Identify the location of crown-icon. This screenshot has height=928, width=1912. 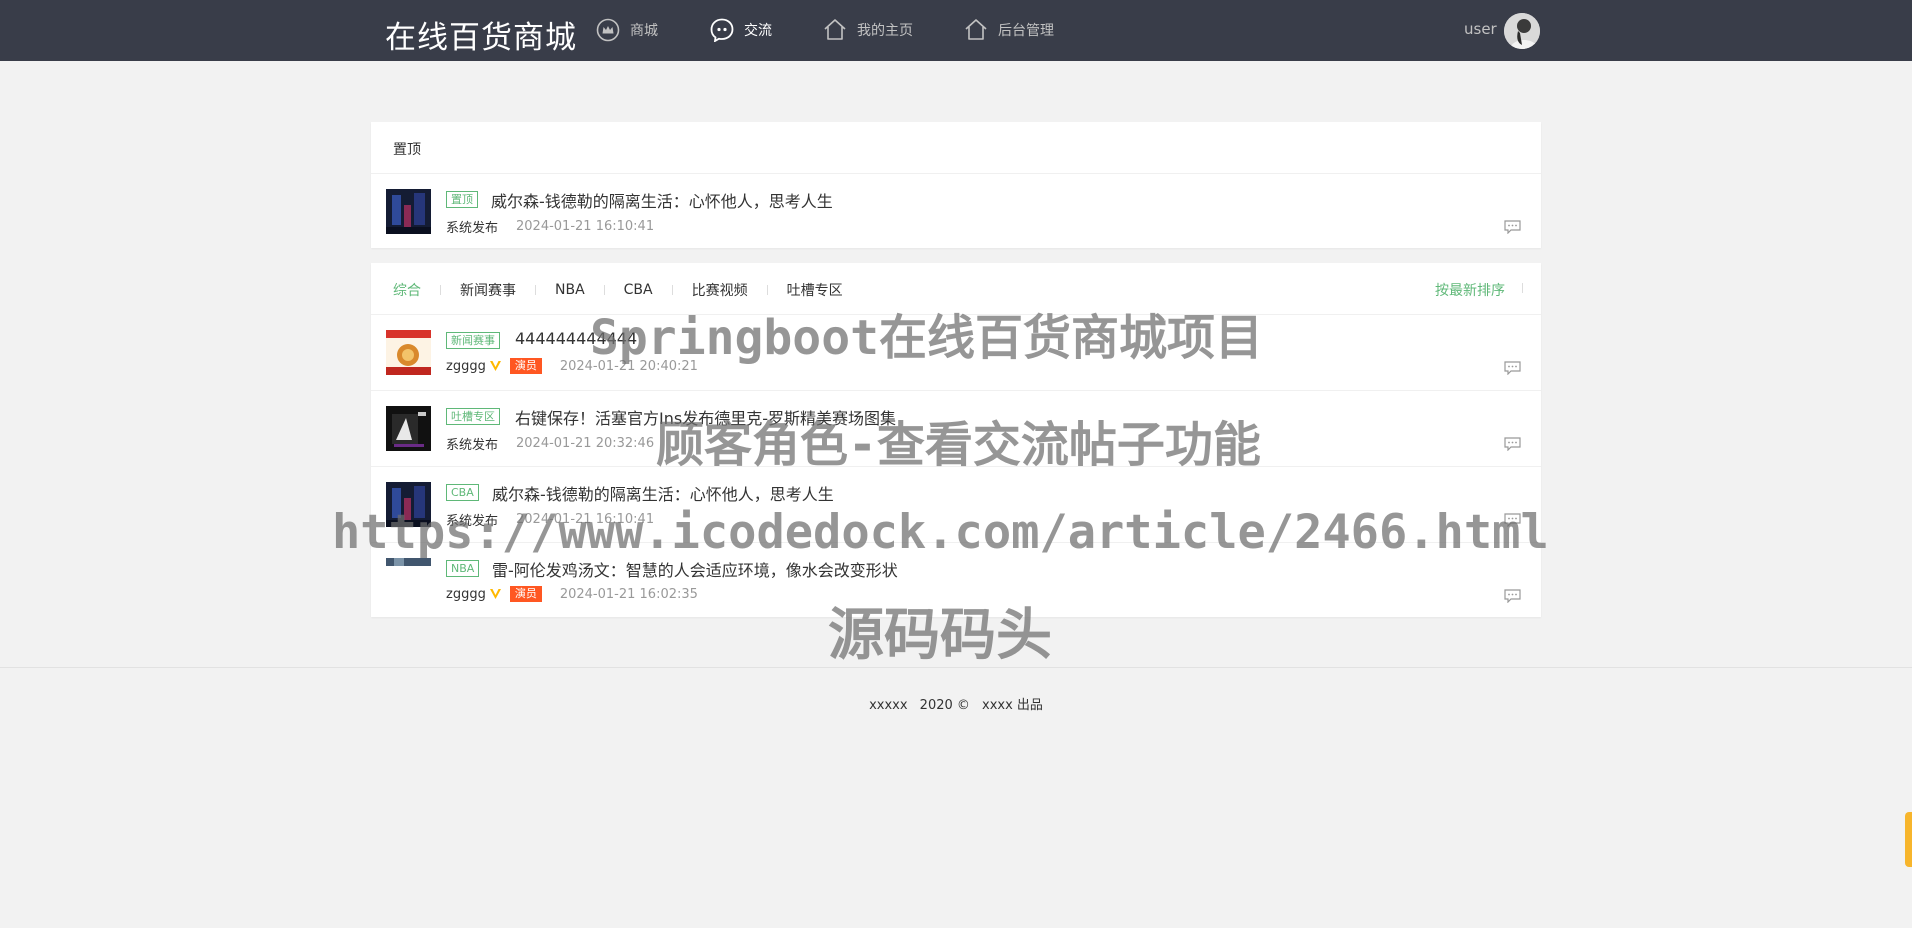
(608, 30).